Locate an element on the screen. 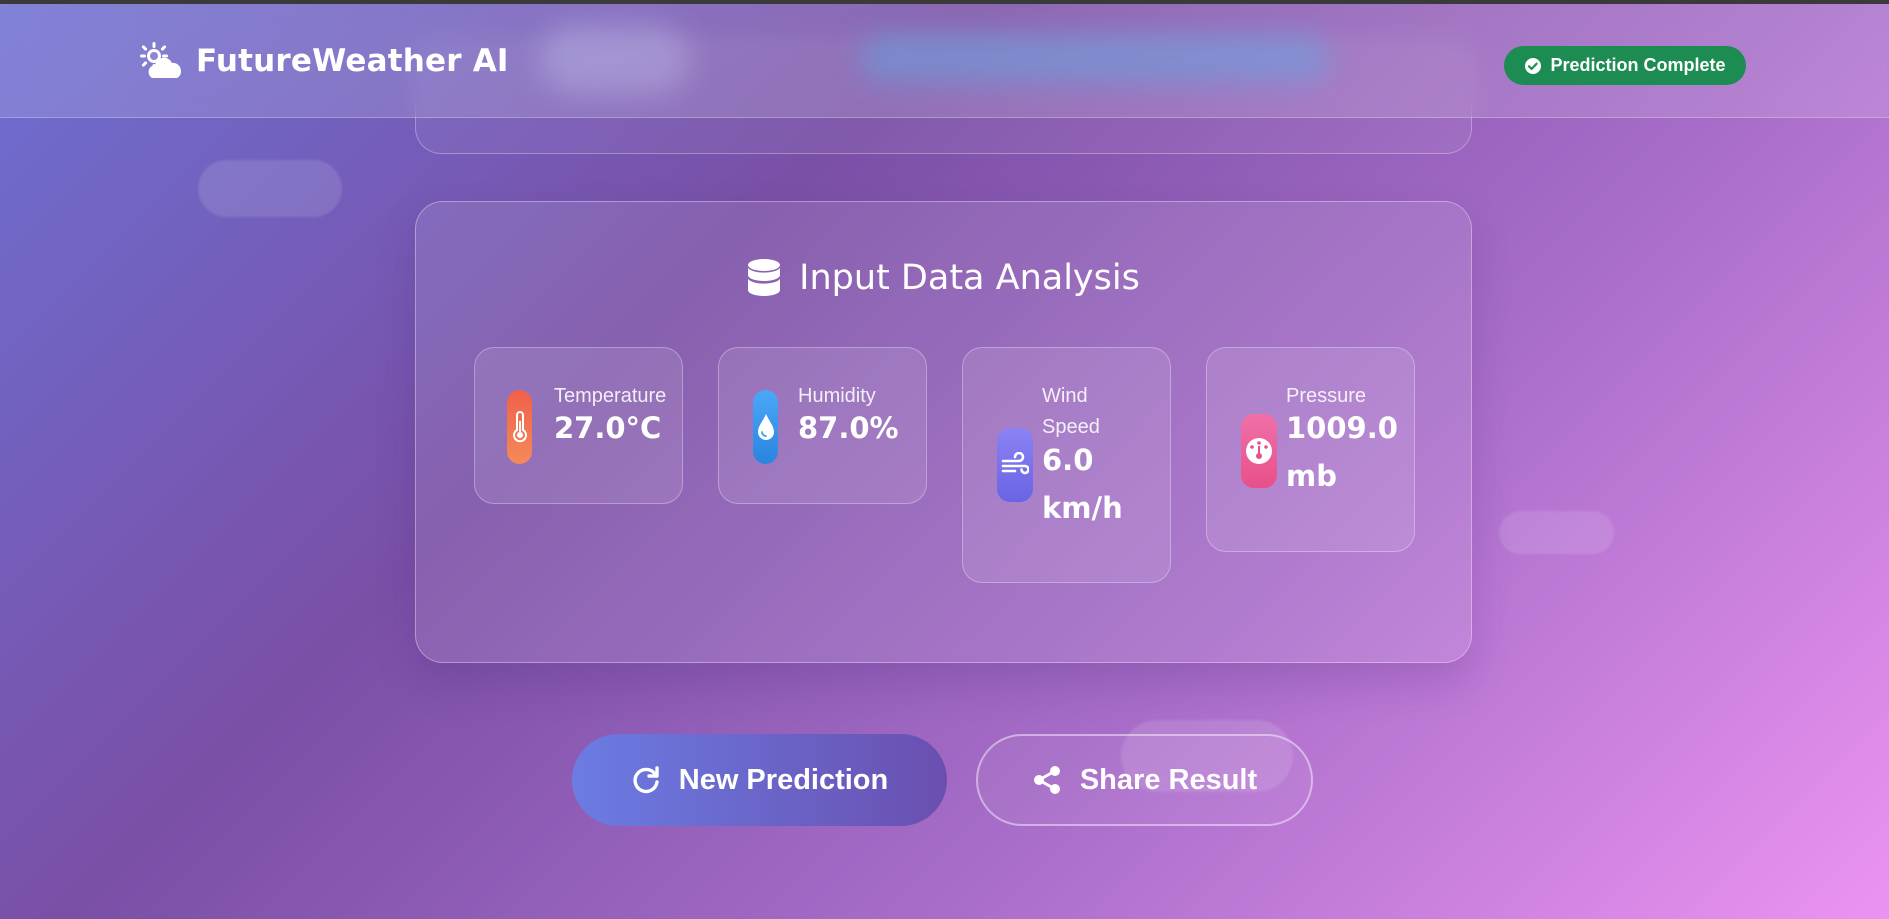 The height and width of the screenshot is (919, 1889). status-badge-label: Prediction Complete is located at coordinates (1638, 65).